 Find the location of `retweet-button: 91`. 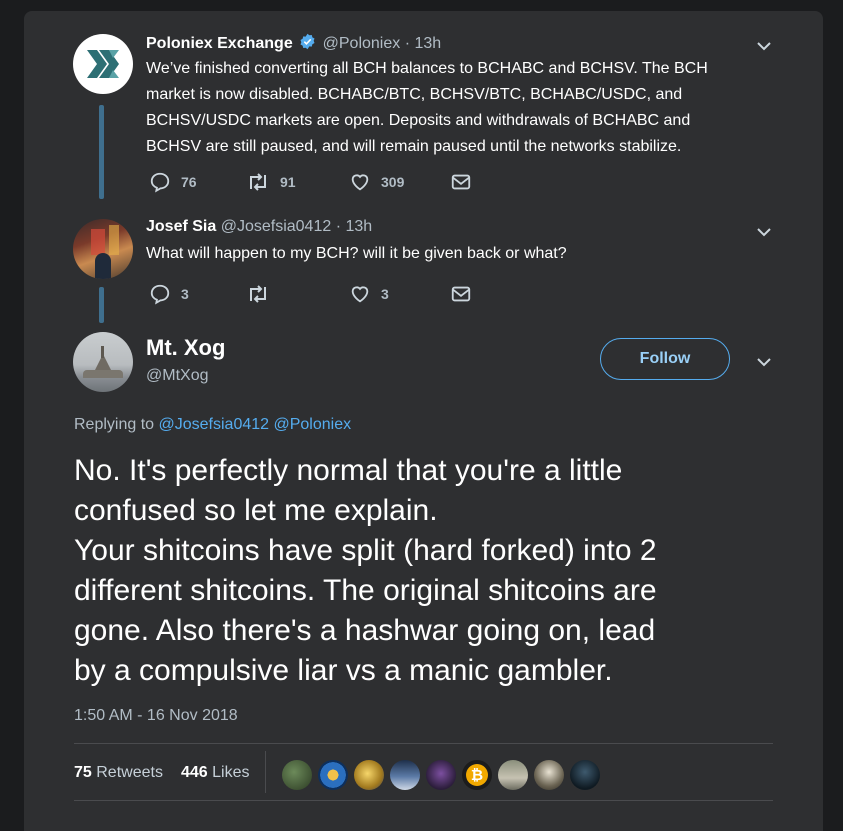

retweet-button: 91 is located at coordinates (271, 182).